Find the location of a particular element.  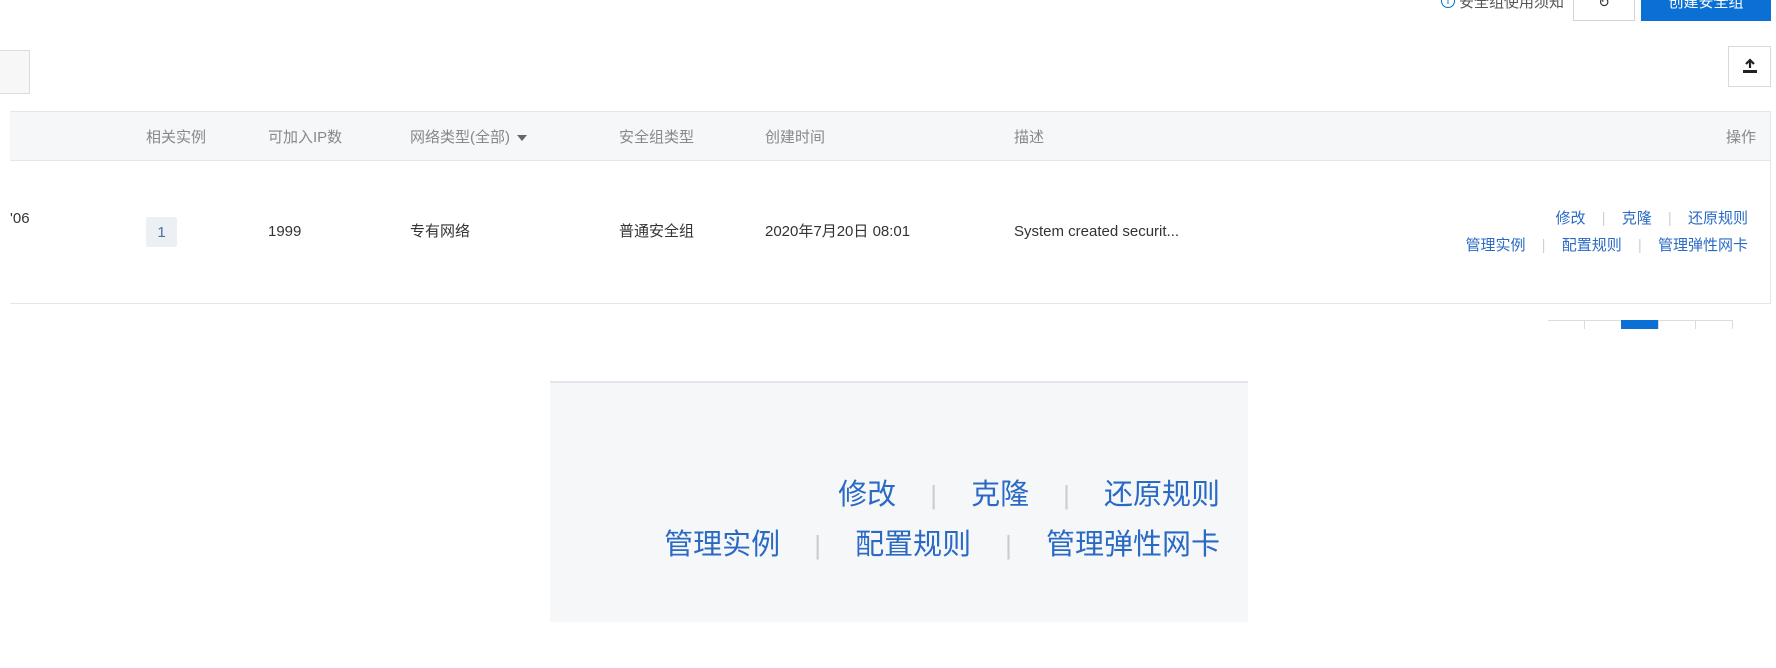

zoom-restore-rules-link: 还原规则 is located at coordinates (1162, 495).